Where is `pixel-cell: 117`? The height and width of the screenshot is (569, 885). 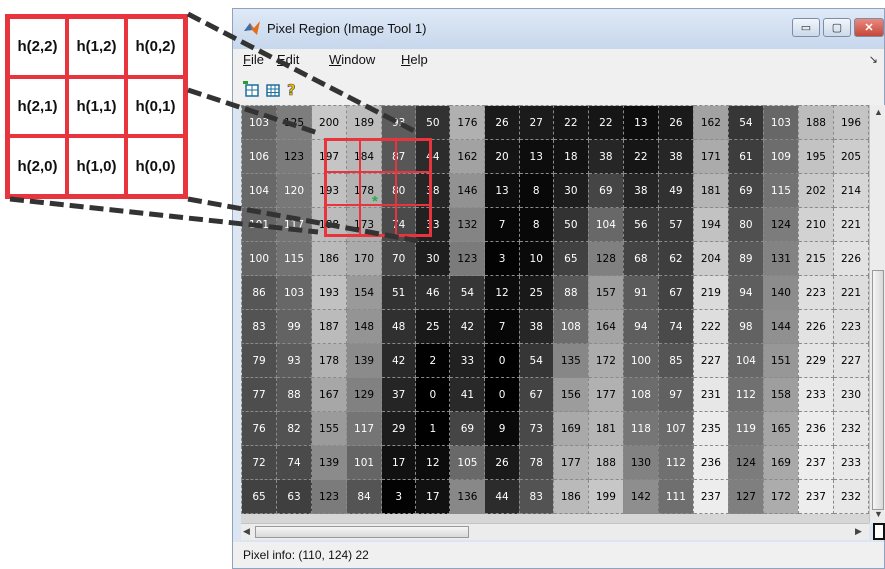 pixel-cell: 117 is located at coordinates (364, 428).